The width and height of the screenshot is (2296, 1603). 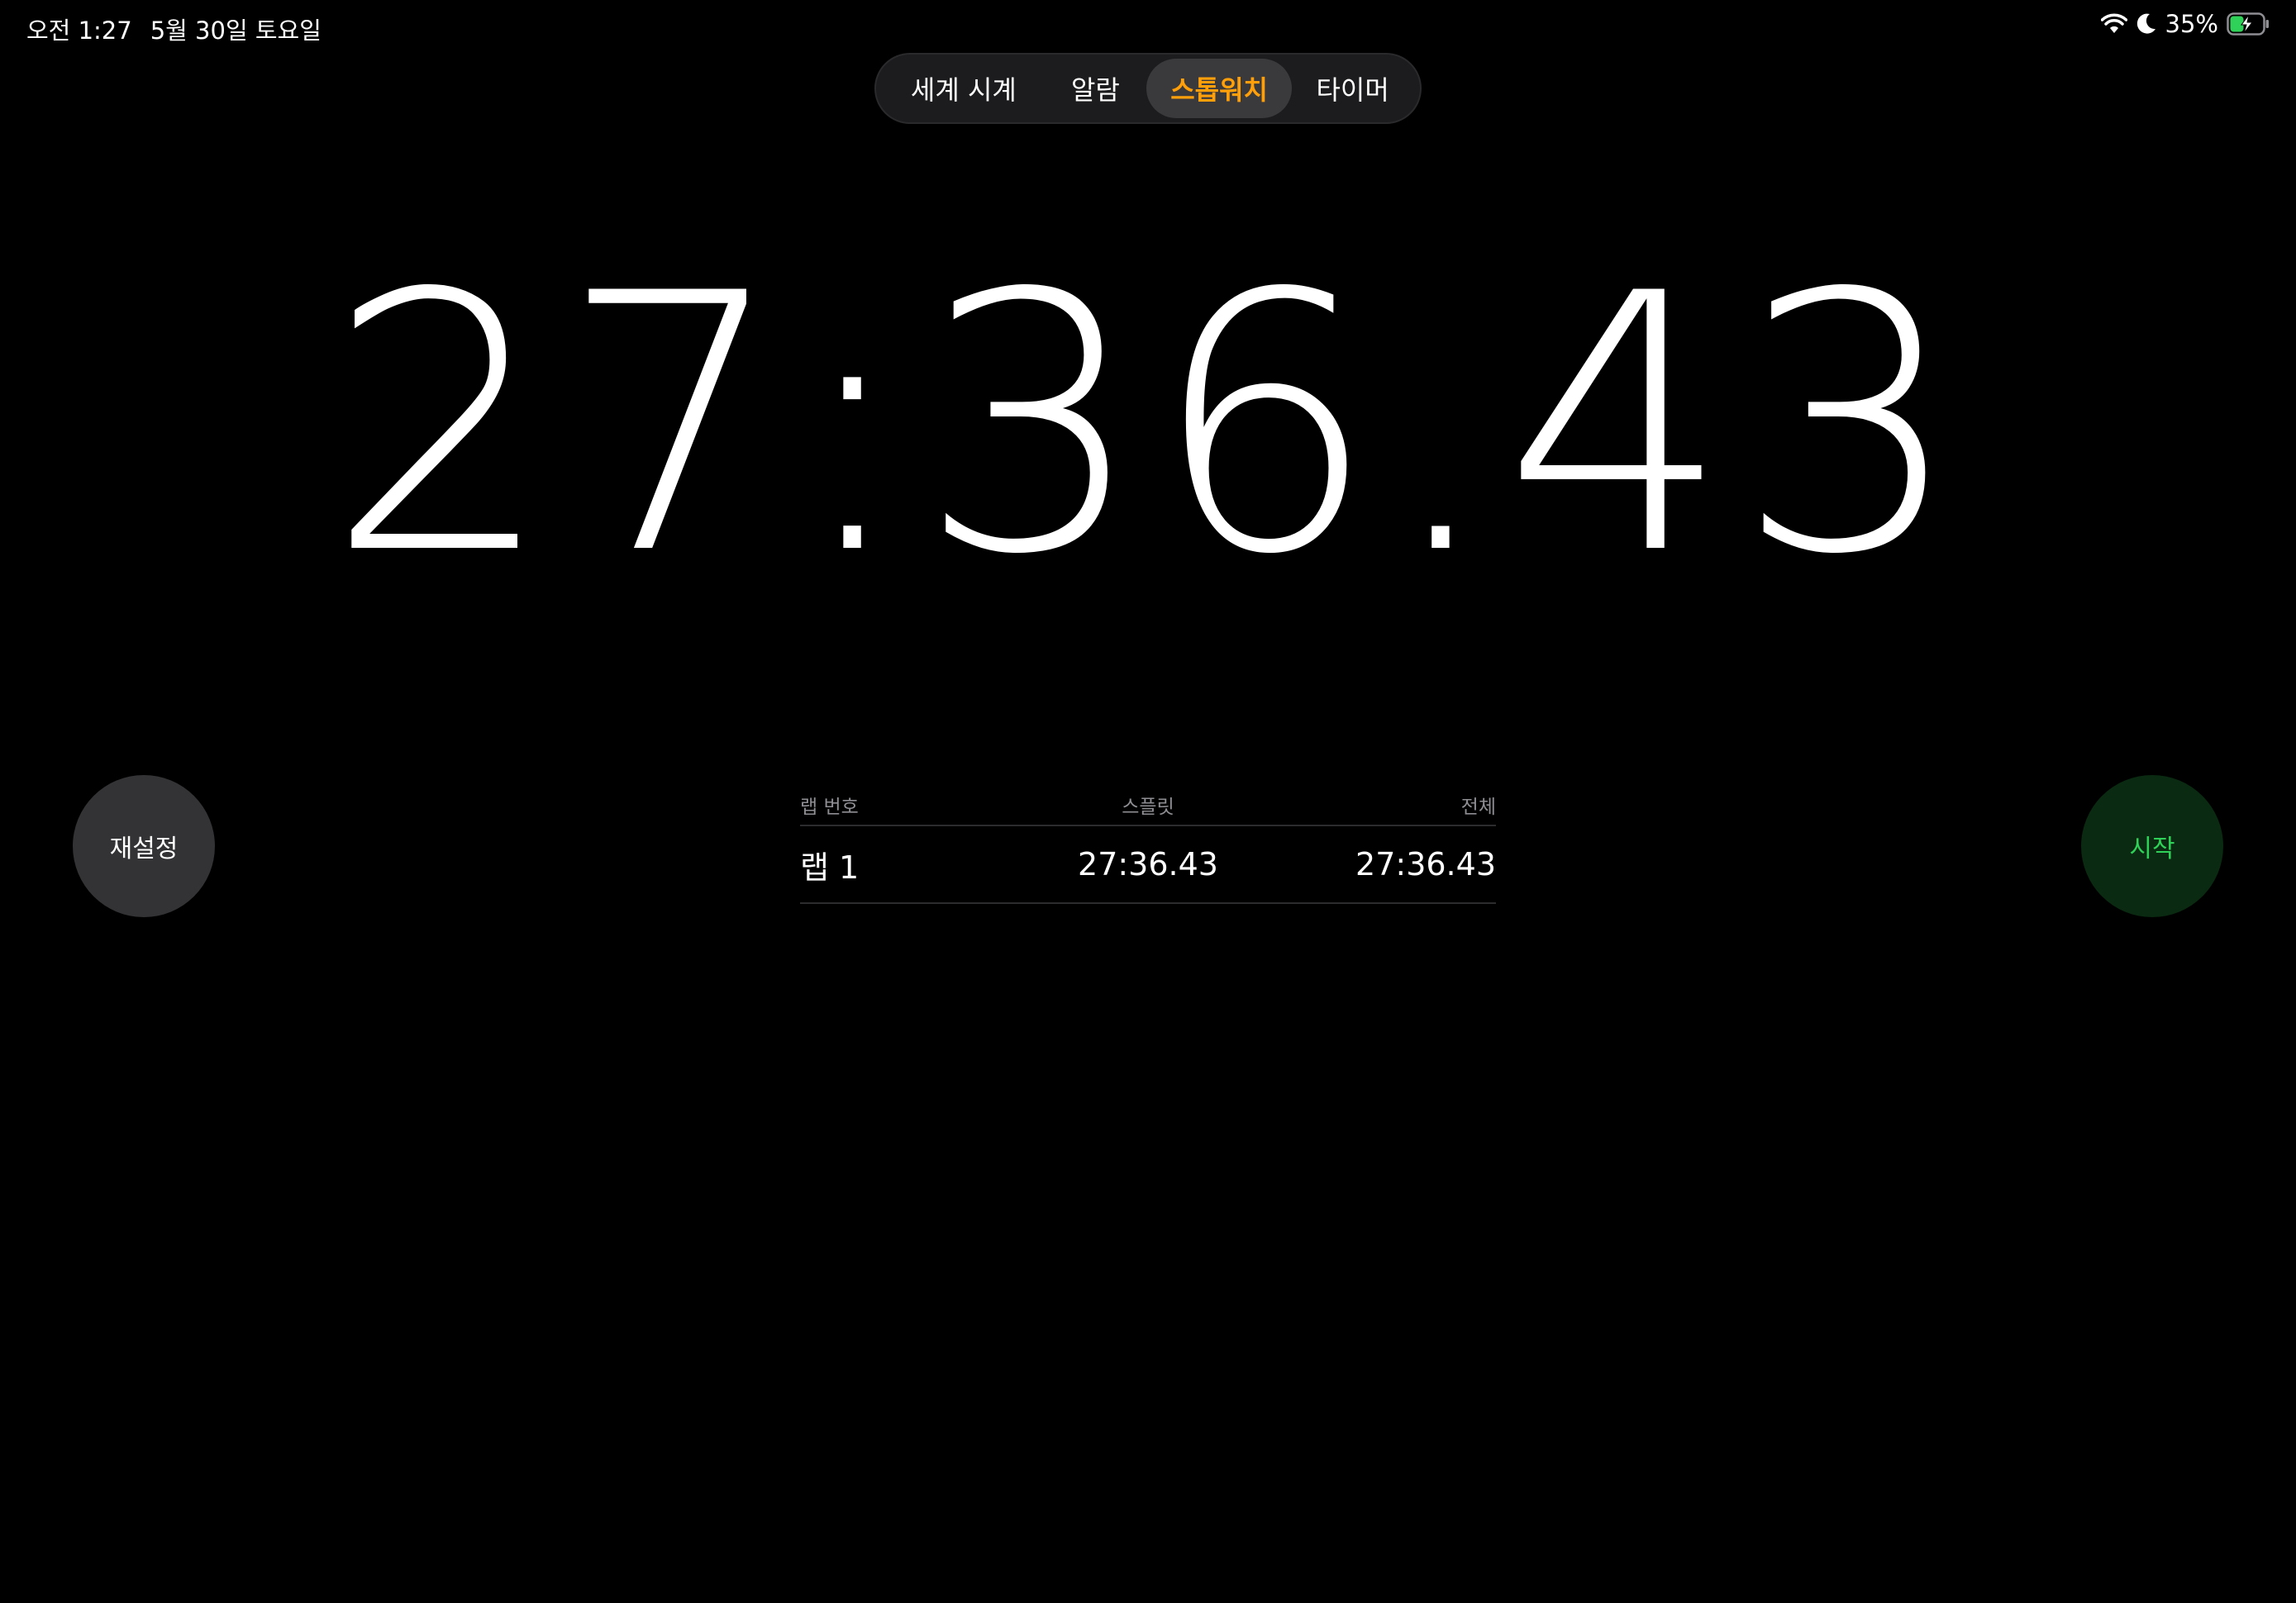 I want to click on lap-table-header: 랩 번호 스플릿 전체, so click(x=1148, y=805).